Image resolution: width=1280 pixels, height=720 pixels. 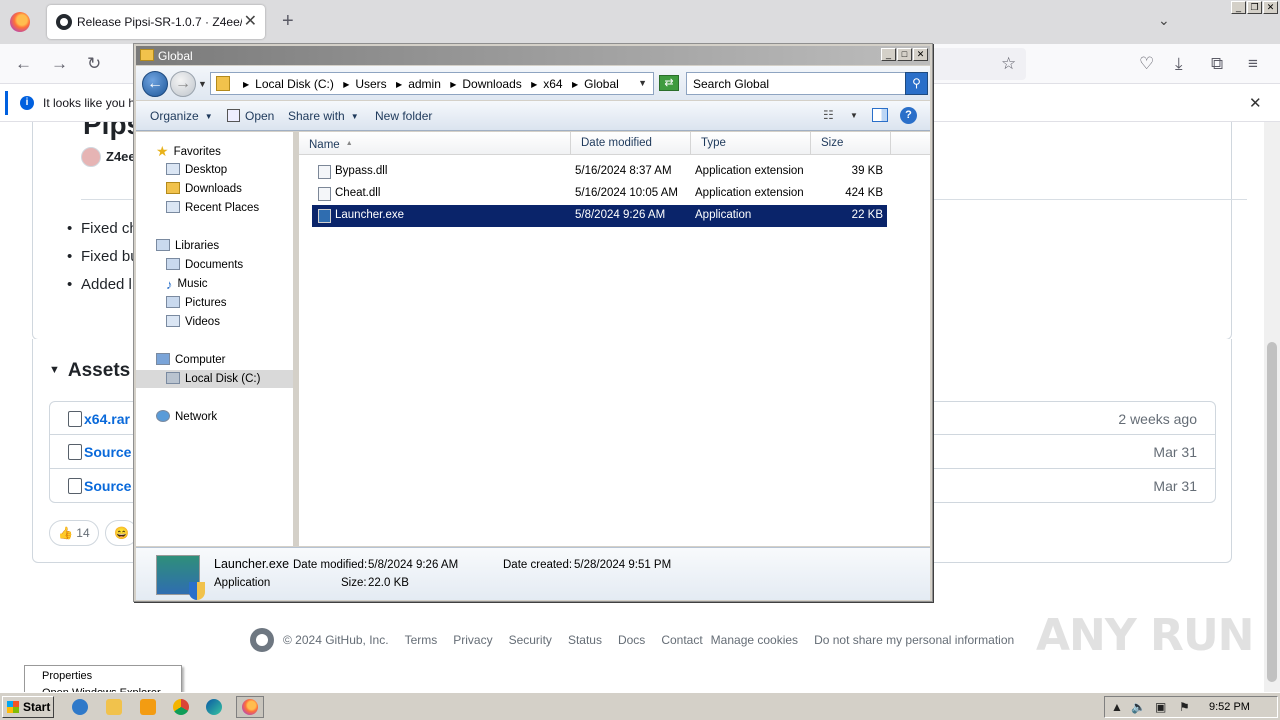 What do you see at coordinates (880, 115) in the screenshot?
I see `preview-pane-icon` at bounding box center [880, 115].